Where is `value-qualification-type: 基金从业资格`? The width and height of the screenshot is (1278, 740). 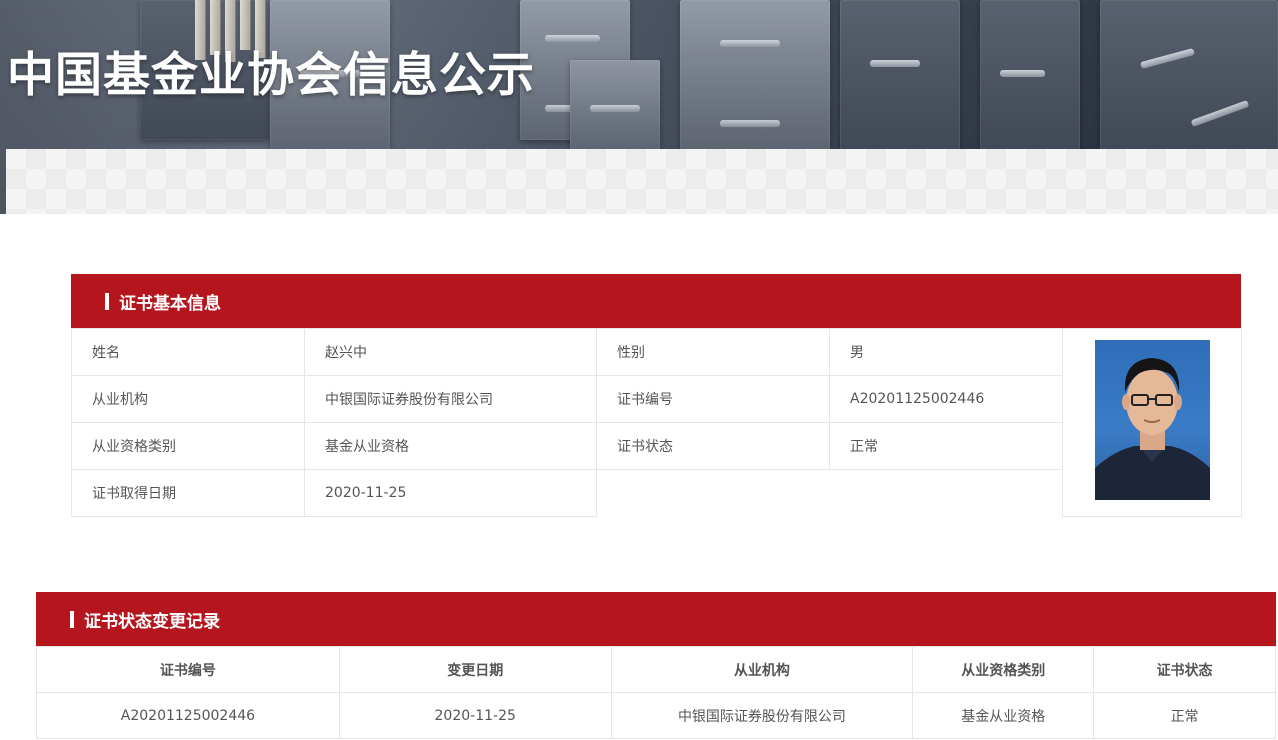
value-qualification-type: 基金从业资格 is located at coordinates (450, 446).